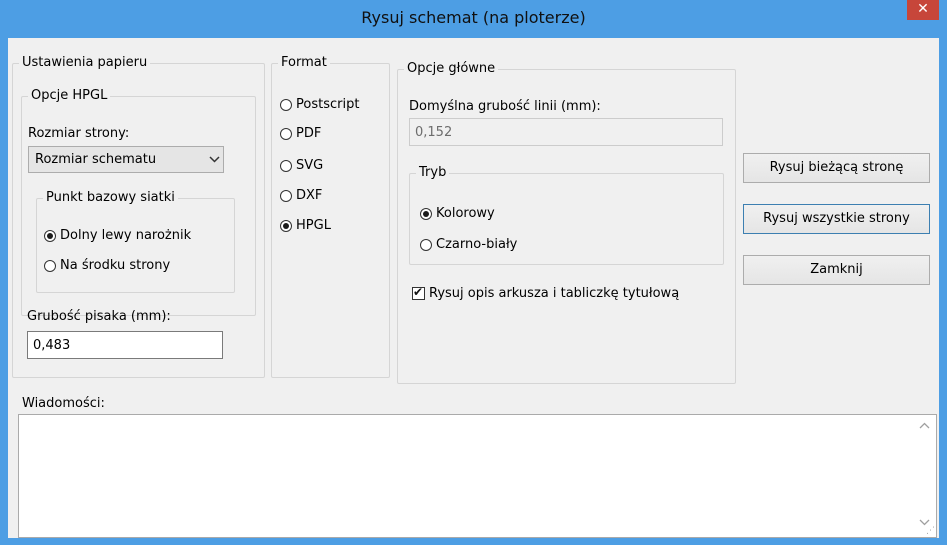 This screenshot has width=947, height=545. What do you see at coordinates (69, 95) in the screenshot?
I see `hpgl-options-legend: Opcje HPGL` at bounding box center [69, 95].